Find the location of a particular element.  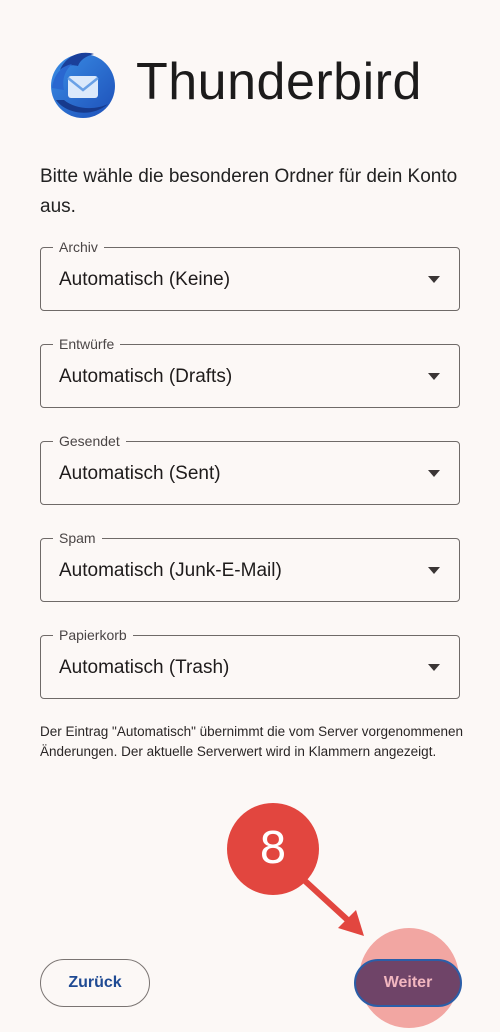

trash-folder-select: Papierkorb Automatisch (Trash) is located at coordinates (250, 662).